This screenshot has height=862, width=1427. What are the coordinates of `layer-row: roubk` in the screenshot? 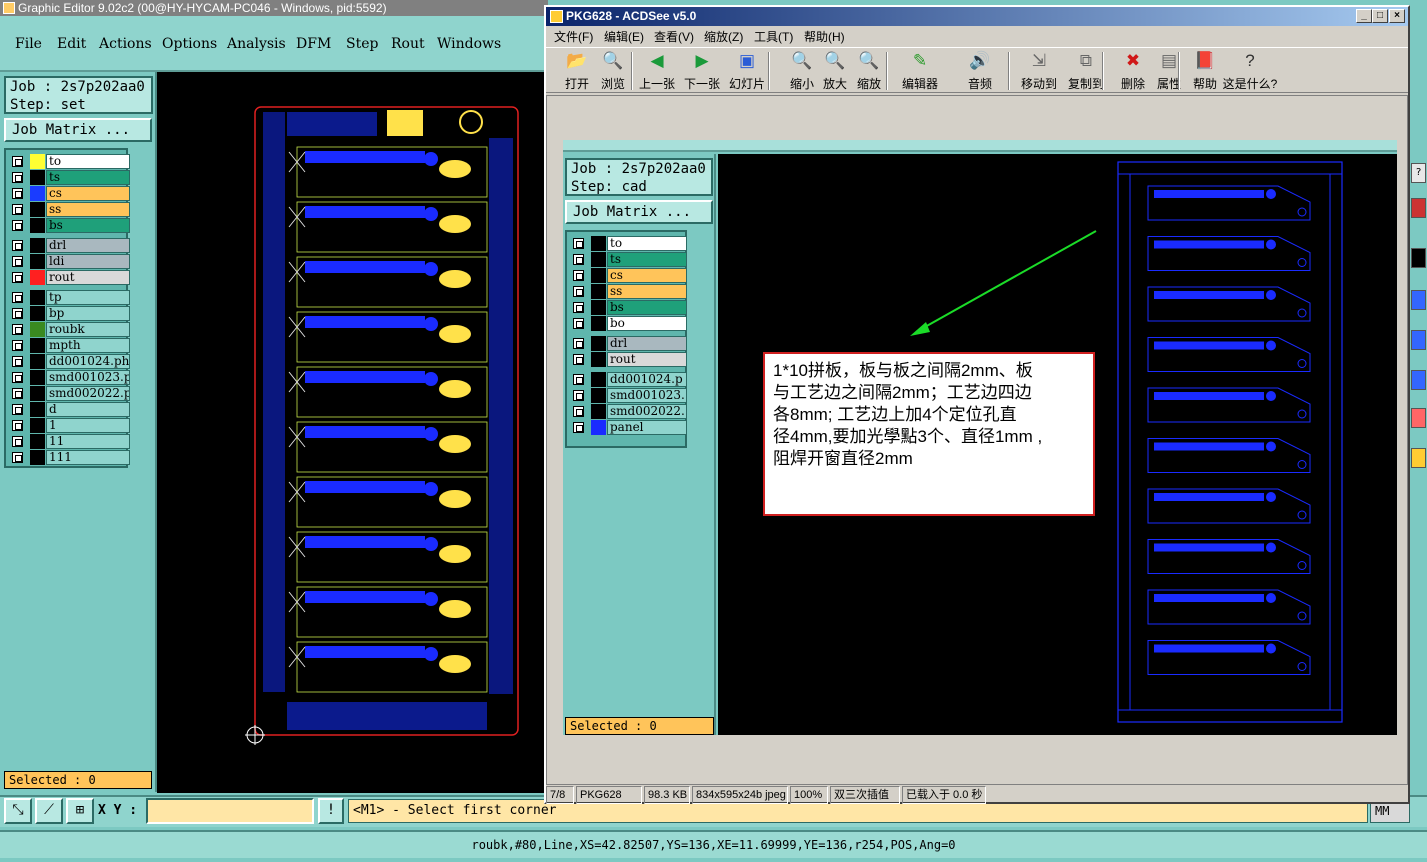 It's located at (70, 329).